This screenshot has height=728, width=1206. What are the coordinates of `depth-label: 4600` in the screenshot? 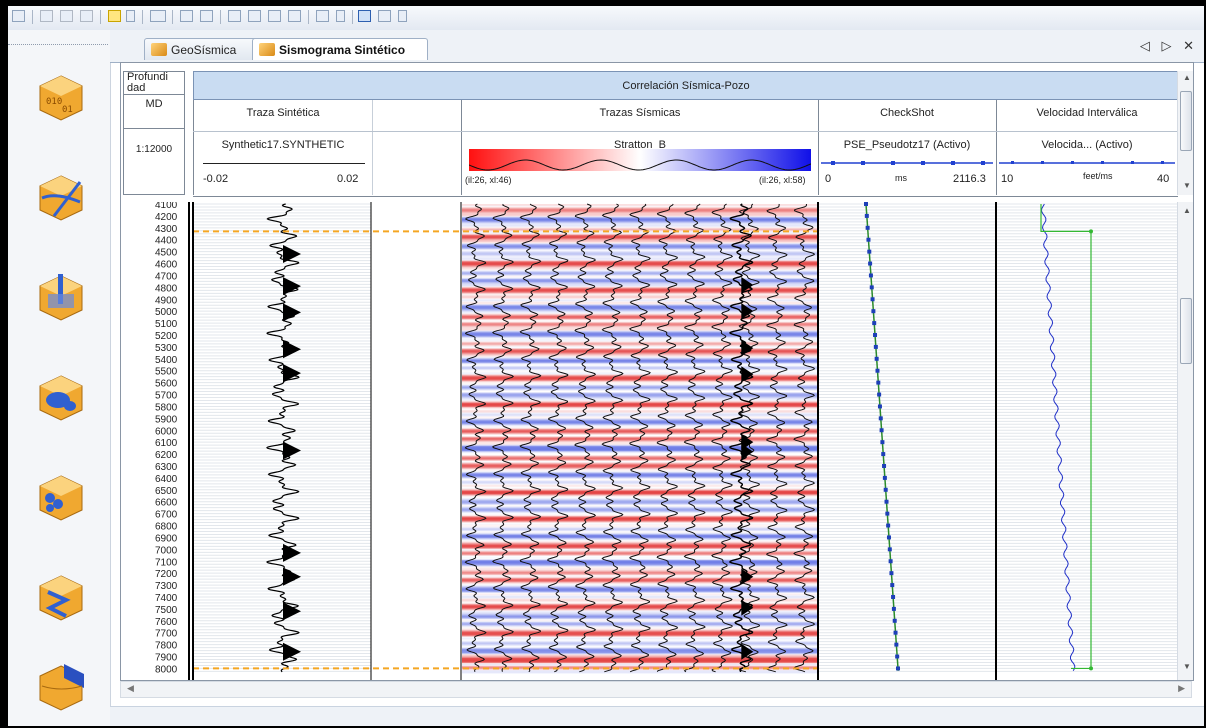 It's located at (166, 265).